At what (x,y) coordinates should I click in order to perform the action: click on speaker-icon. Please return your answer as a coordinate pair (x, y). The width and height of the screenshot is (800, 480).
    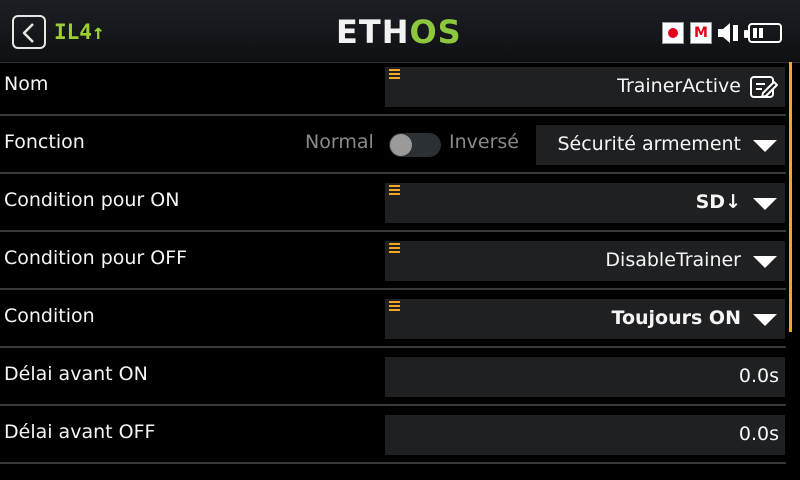
    Looking at the image, I should click on (728, 33).